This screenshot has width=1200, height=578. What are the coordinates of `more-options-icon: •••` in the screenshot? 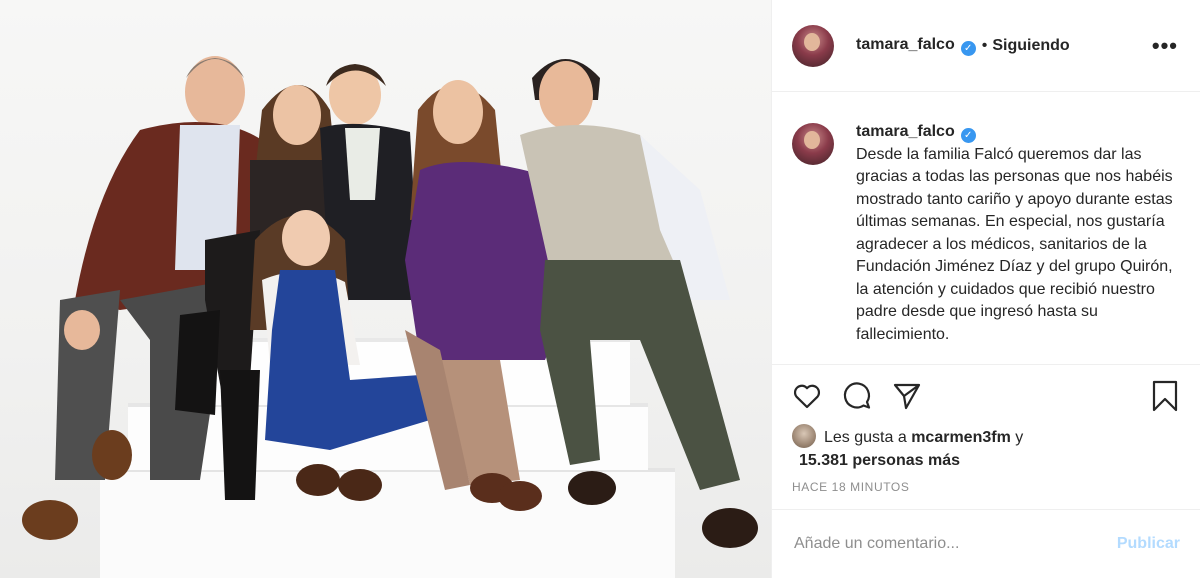 It's located at (1165, 45).